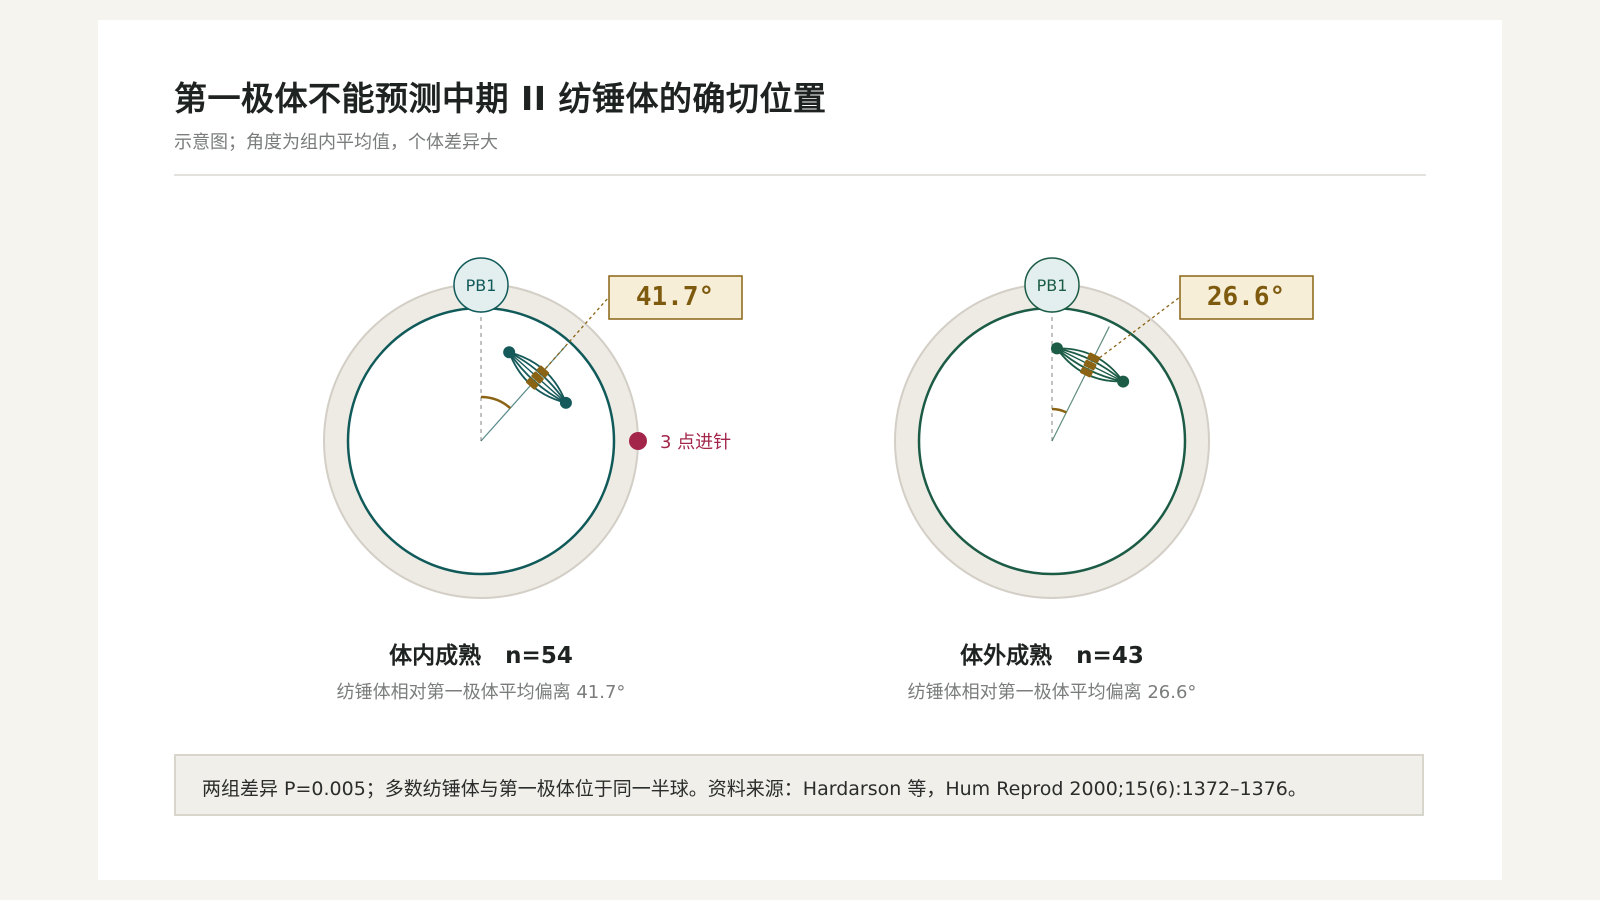 The height and width of the screenshot is (900, 1600). I want to click on group-caption: 纺锤体相对第一极体平均偏离 26.6°, so click(1052, 692).